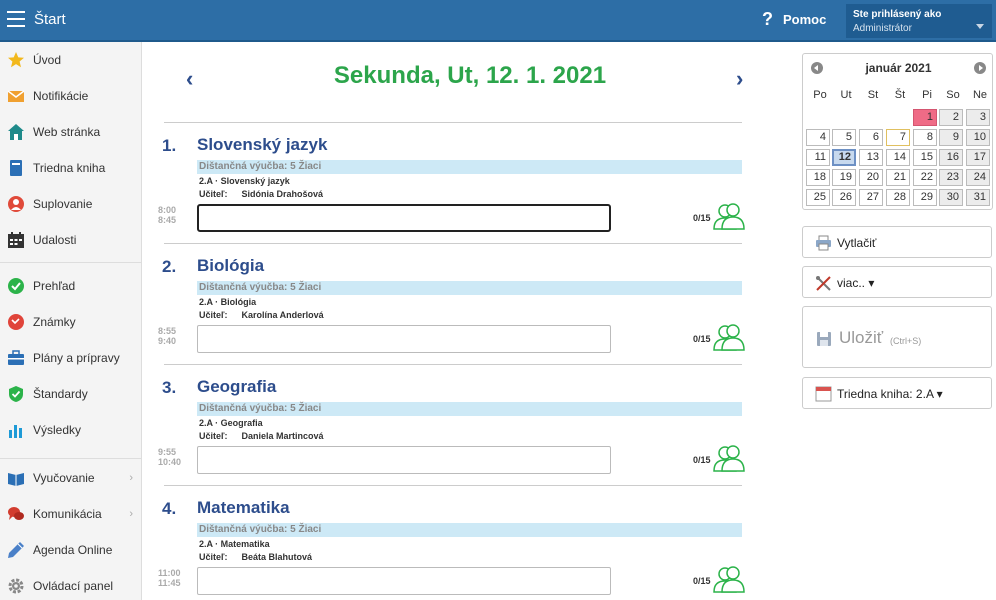  Describe the element at coordinates (236, 387) in the screenshot. I see `lesson-subject: Geografia` at that location.